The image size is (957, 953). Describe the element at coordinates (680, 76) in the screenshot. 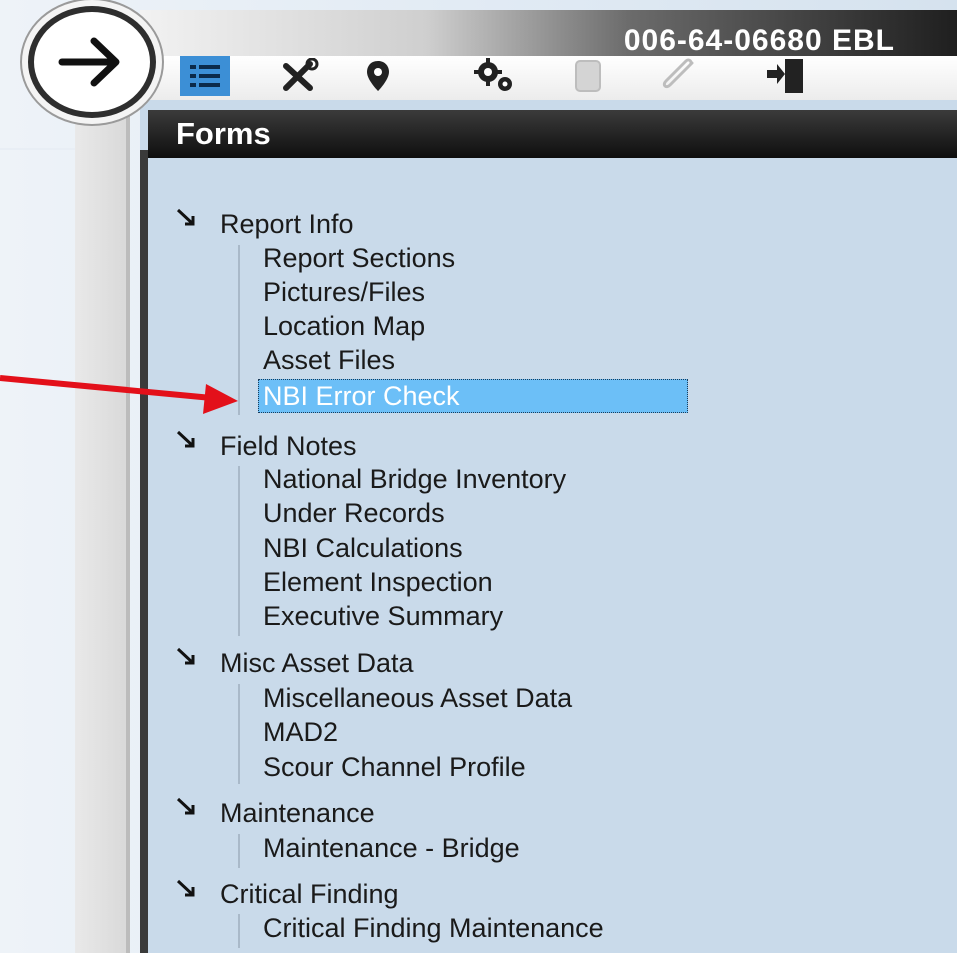

I see `paperclip-icon` at that location.